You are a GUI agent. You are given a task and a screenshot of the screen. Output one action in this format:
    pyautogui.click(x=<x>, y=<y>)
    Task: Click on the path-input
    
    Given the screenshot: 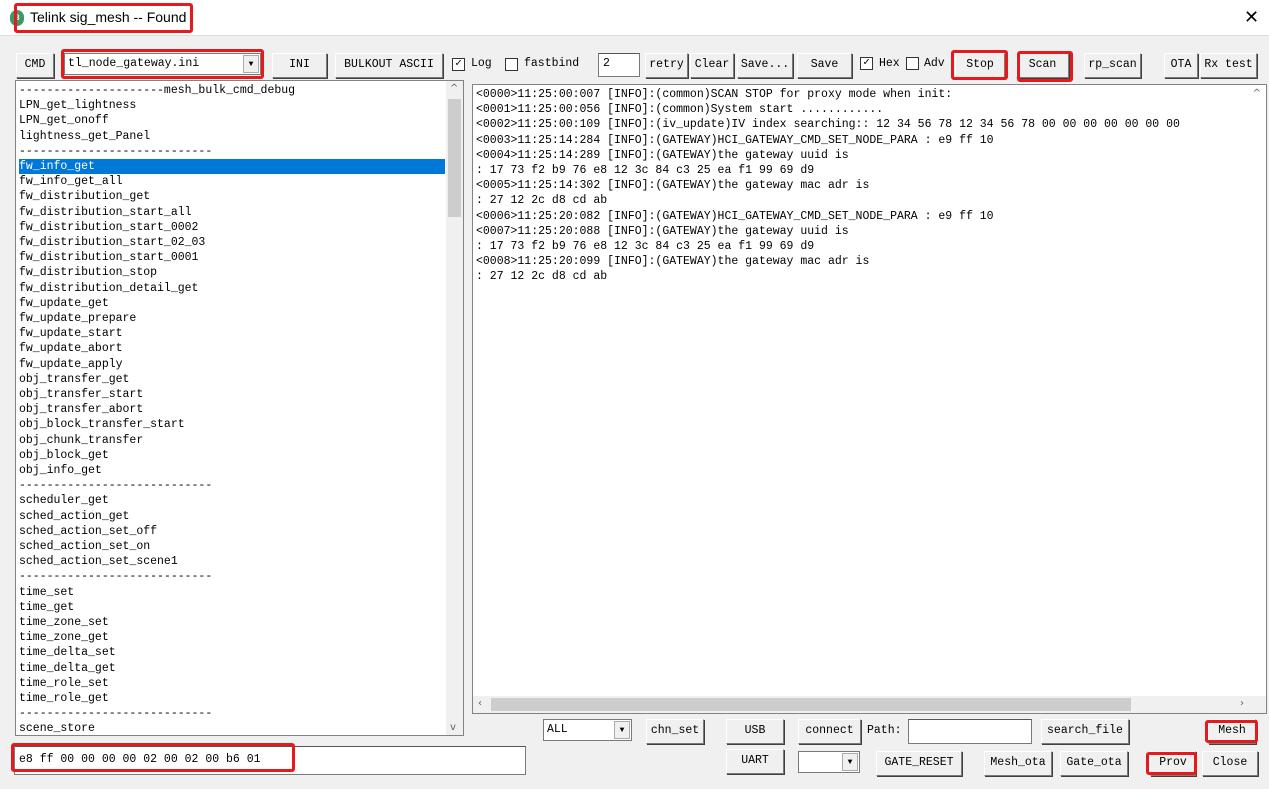 What is the action you would take?
    pyautogui.click(x=970, y=731)
    